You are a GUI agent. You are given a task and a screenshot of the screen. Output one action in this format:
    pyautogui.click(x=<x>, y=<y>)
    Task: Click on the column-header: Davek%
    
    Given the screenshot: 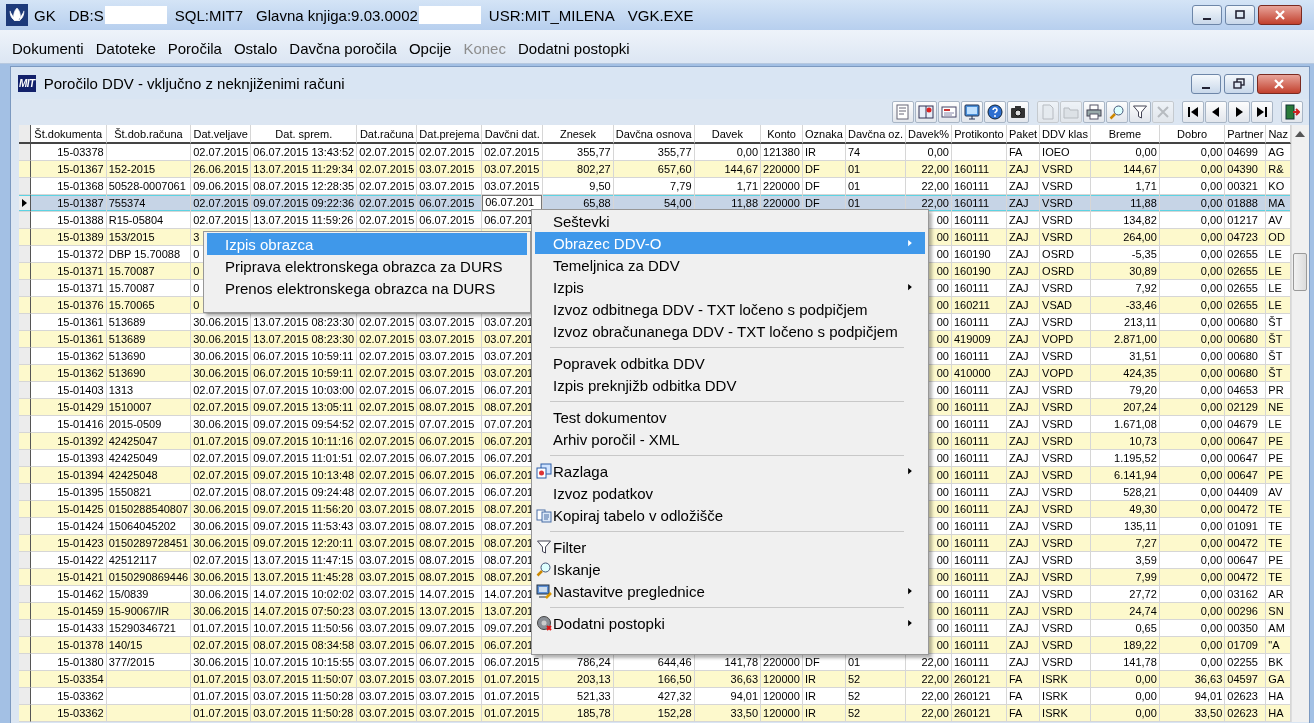 What is the action you would take?
    pyautogui.click(x=929, y=134)
    